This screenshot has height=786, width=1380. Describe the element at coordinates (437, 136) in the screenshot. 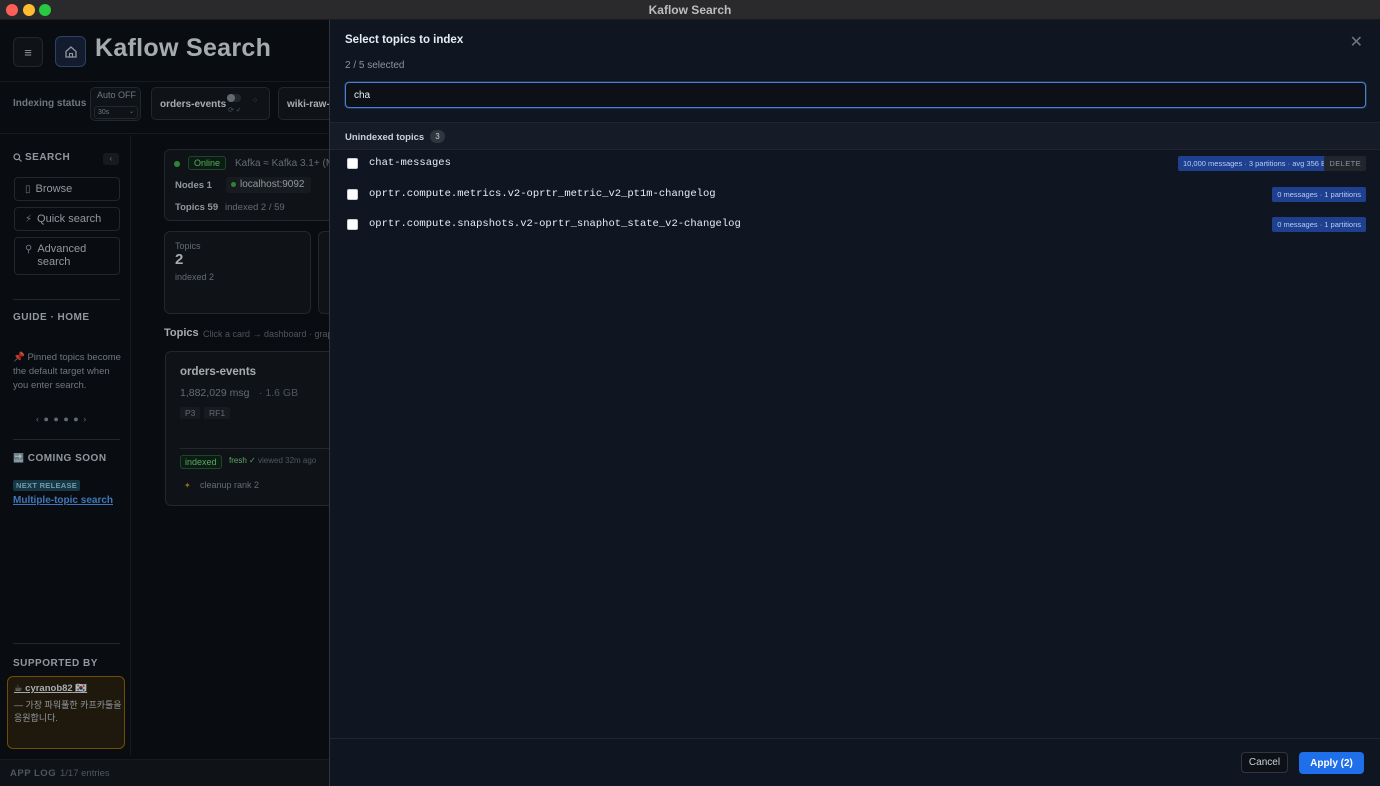

I see `group-count-badge: 3` at that location.